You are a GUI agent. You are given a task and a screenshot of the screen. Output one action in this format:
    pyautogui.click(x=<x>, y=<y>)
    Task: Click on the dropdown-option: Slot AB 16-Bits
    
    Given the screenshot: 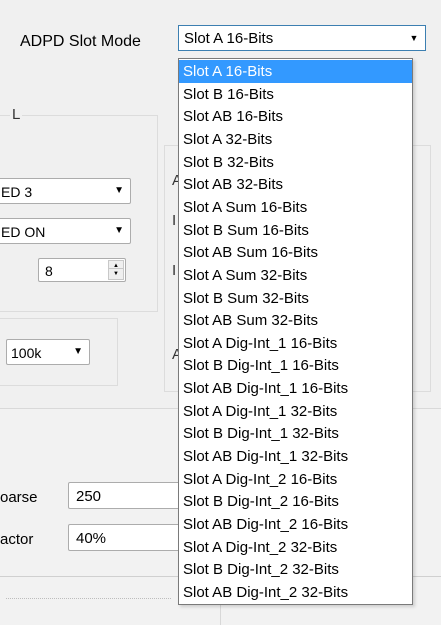 What is the action you would take?
    pyautogui.click(x=295, y=116)
    